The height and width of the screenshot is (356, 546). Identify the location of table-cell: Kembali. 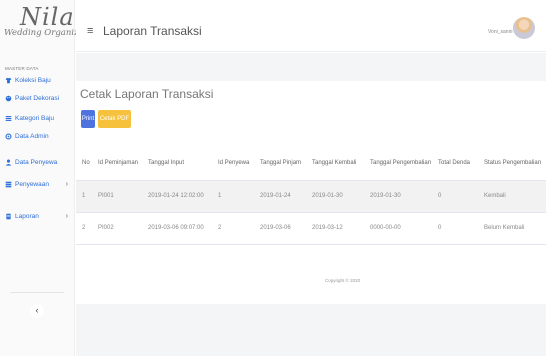
(512, 196).